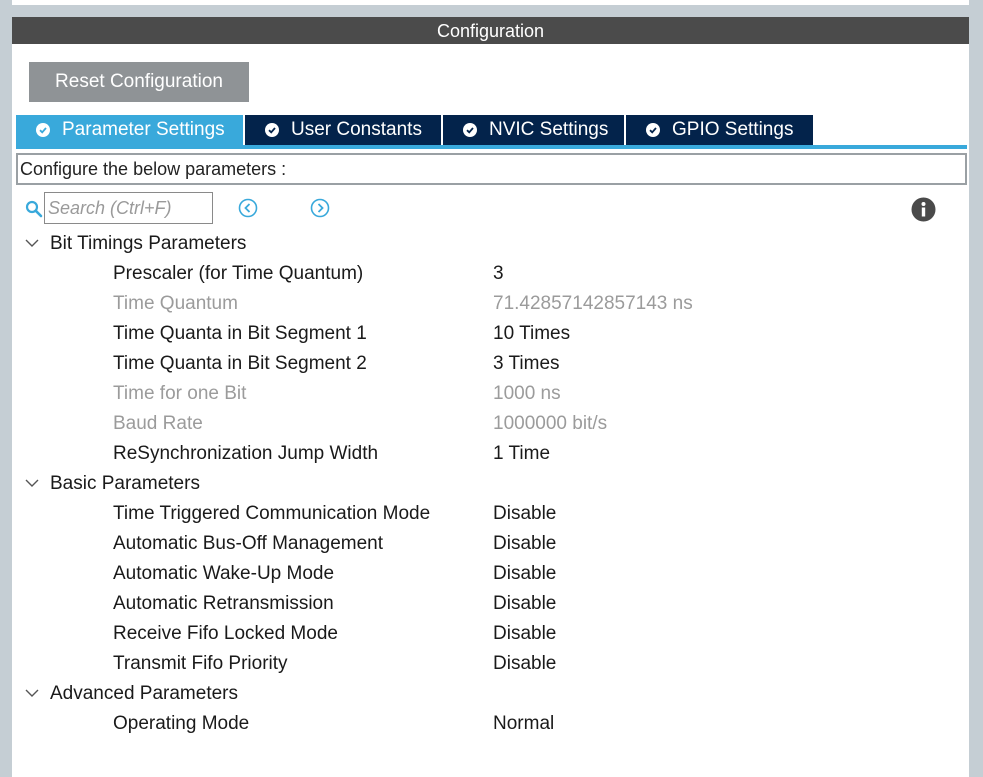 The image size is (983, 777). What do you see at coordinates (490, 30) in the screenshot?
I see `panel-title: Configuration` at bounding box center [490, 30].